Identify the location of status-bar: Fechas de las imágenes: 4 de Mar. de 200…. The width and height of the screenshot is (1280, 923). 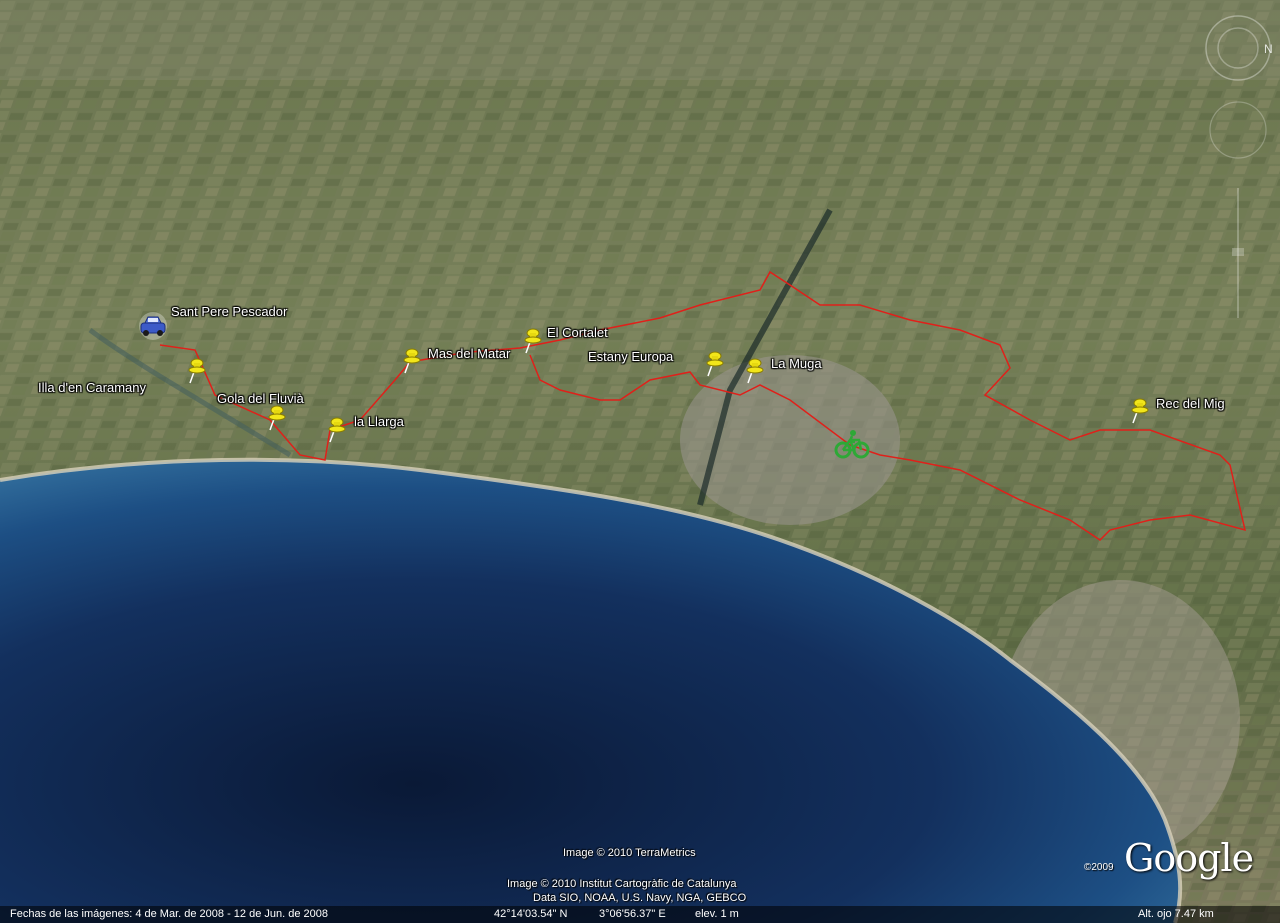
(640, 914).